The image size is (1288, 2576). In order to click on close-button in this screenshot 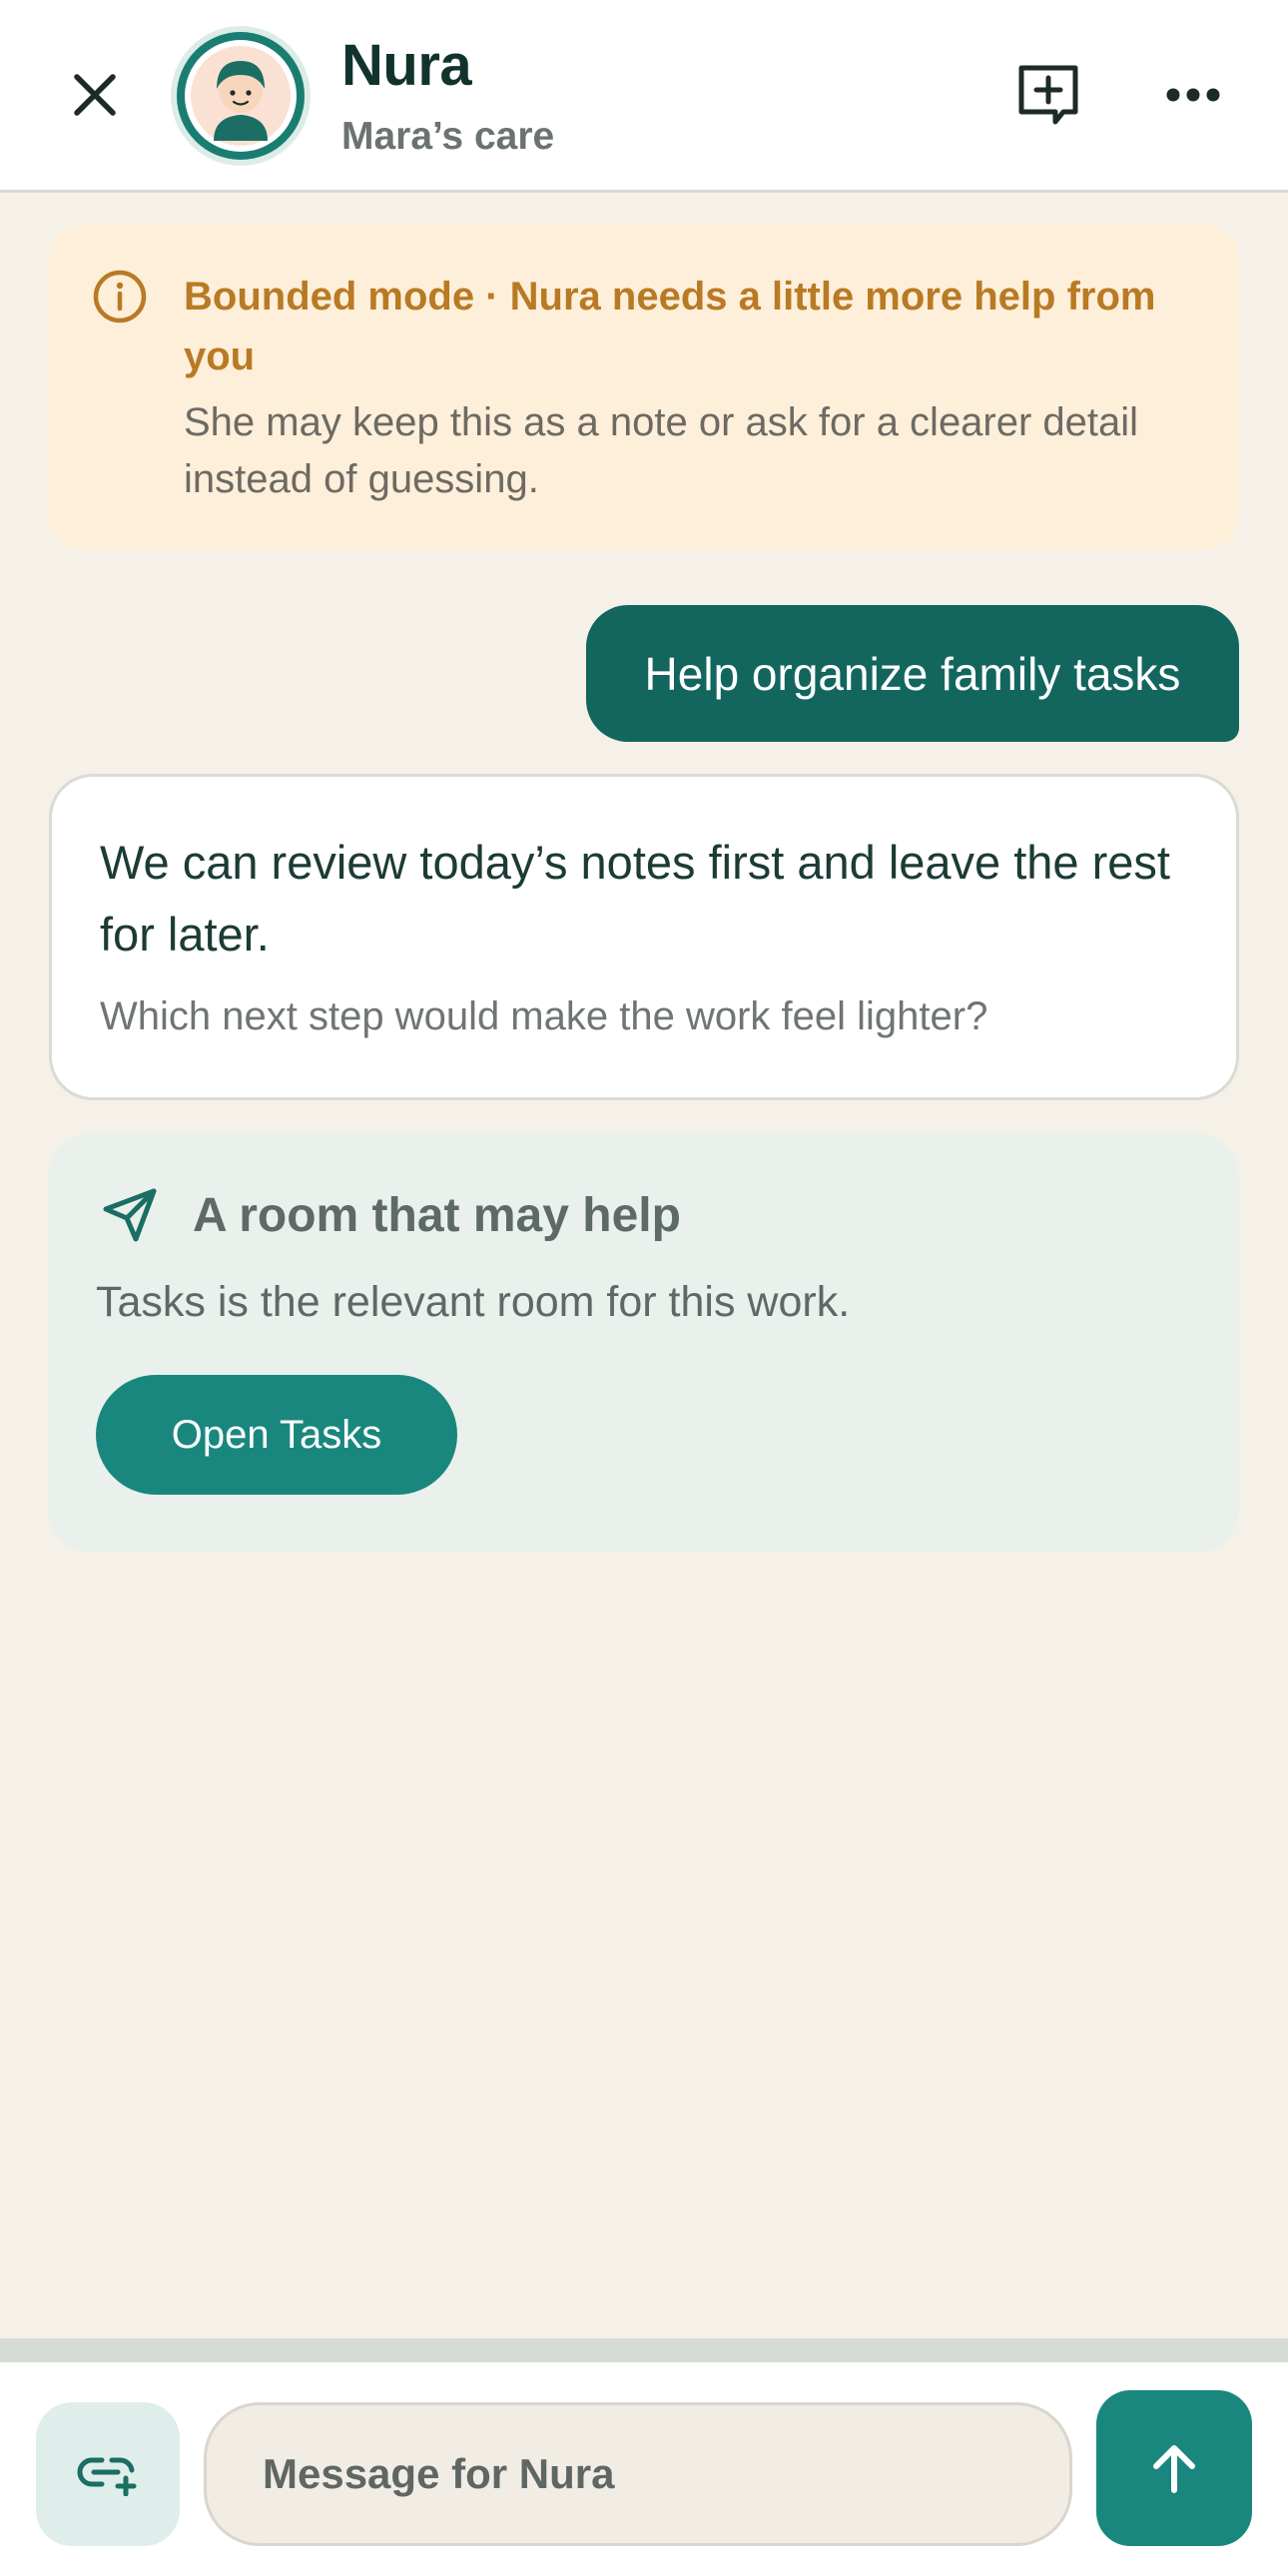, I will do `click(95, 95)`.